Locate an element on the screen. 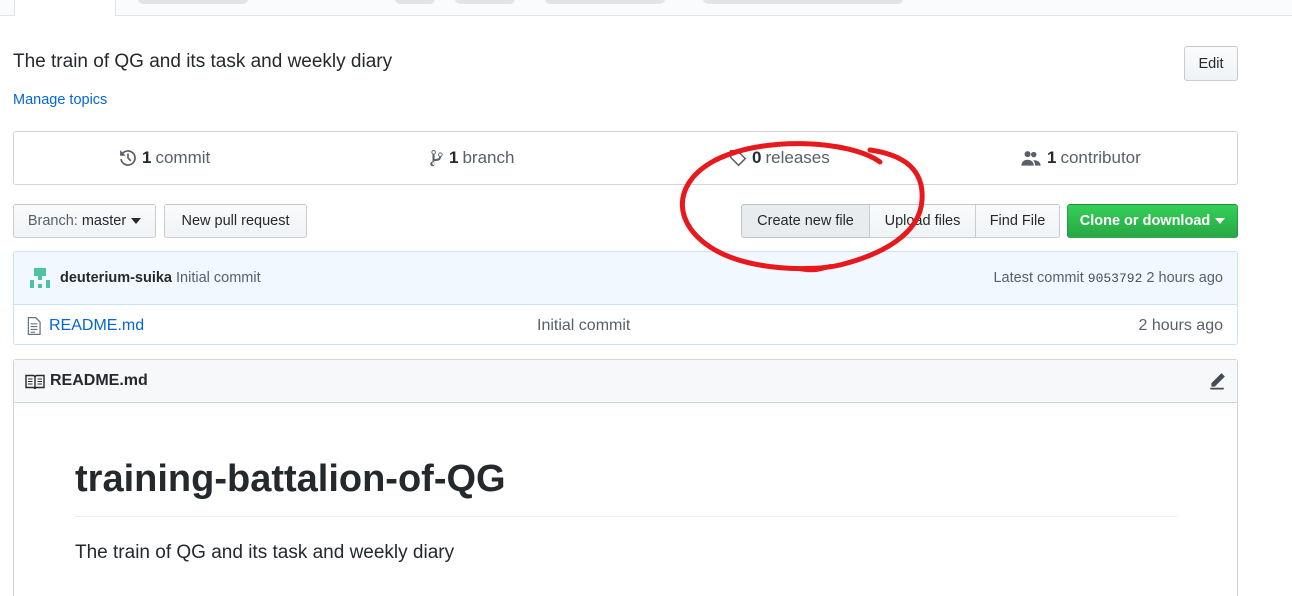 The width and height of the screenshot is (1292, 596). clone-or-download-button: Clone or download is located at coordinates (1152, 221).